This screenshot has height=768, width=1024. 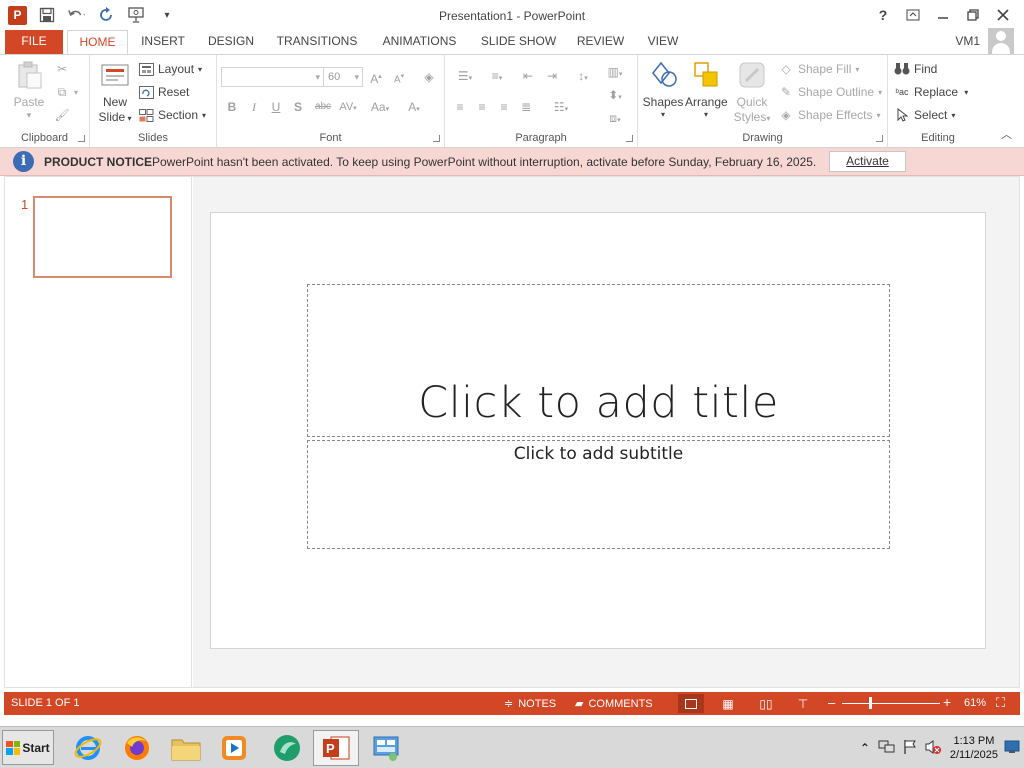 I want to click on line-spacing-icon: ↕▾, so click(x=583, y=76).